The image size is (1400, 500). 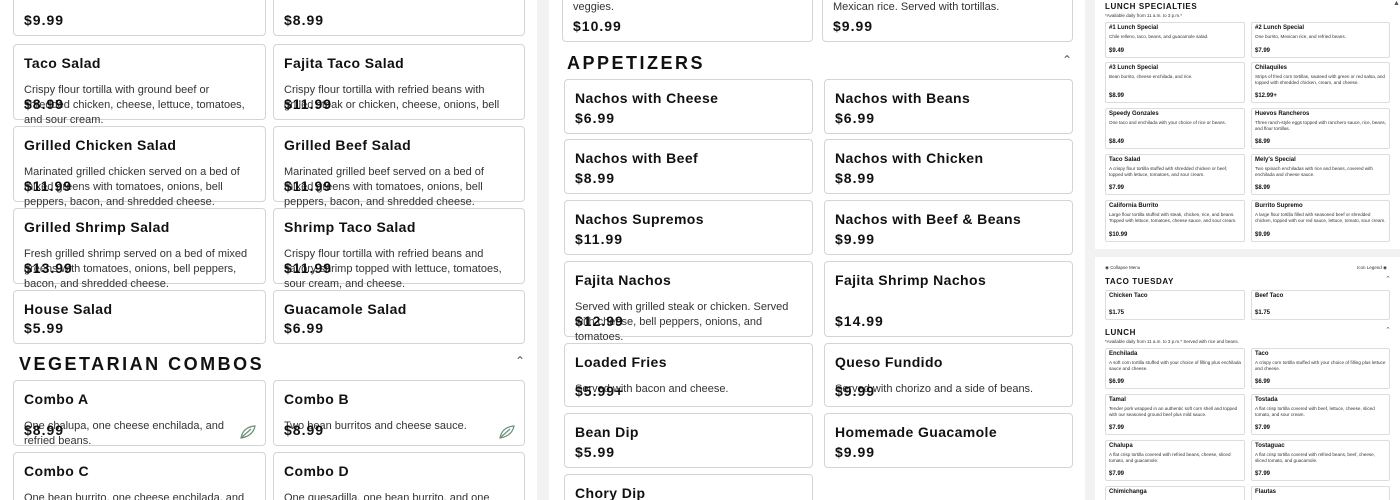 I want to click on menu-item-card: House Salad $5.99, so click(x=139, y=317).